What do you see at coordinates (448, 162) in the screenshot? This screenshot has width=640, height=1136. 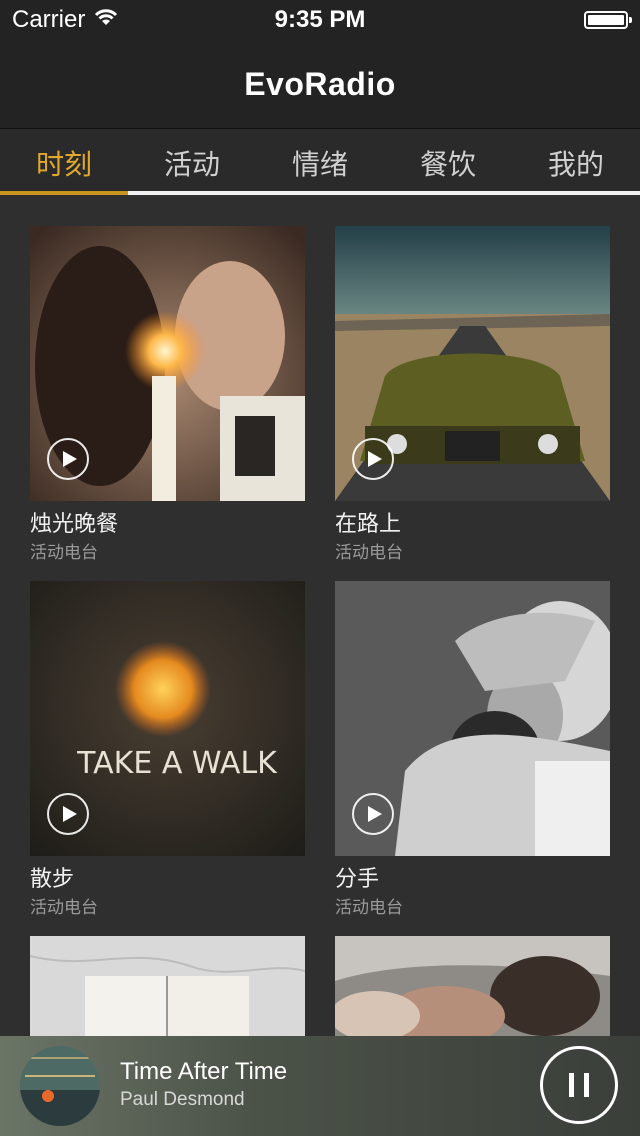 I see `tab-dining: 餐饮` at bounding box center [448, 162].